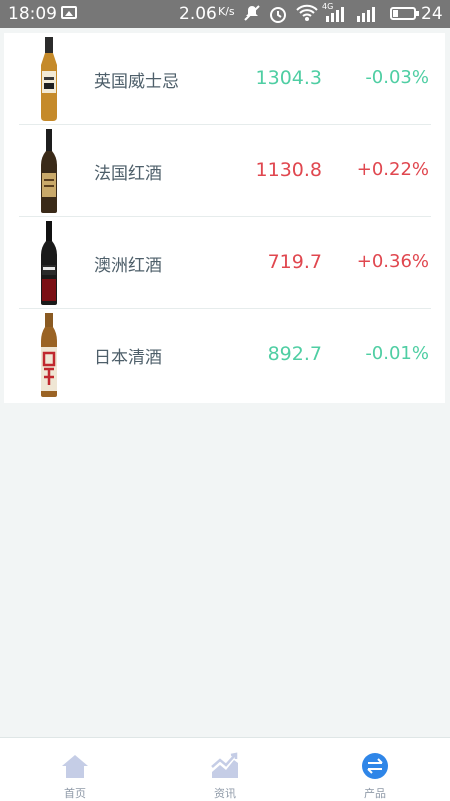 The width and height of the screenshot is (450, 801). Describe the element at coordinates (288, 78) in the screenshot. I see `product-price: 1304.3` at that location.